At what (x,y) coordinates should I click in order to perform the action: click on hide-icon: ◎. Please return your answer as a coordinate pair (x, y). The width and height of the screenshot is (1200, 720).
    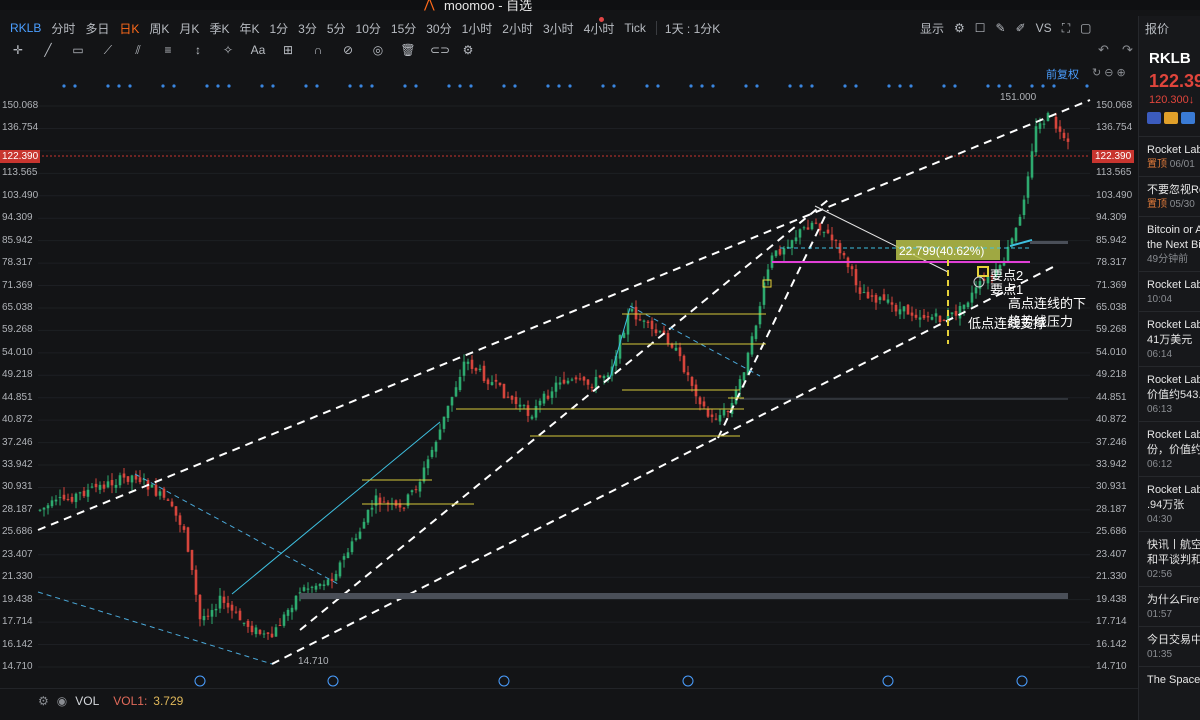
    Looking at the image, I should click on (378, 50).